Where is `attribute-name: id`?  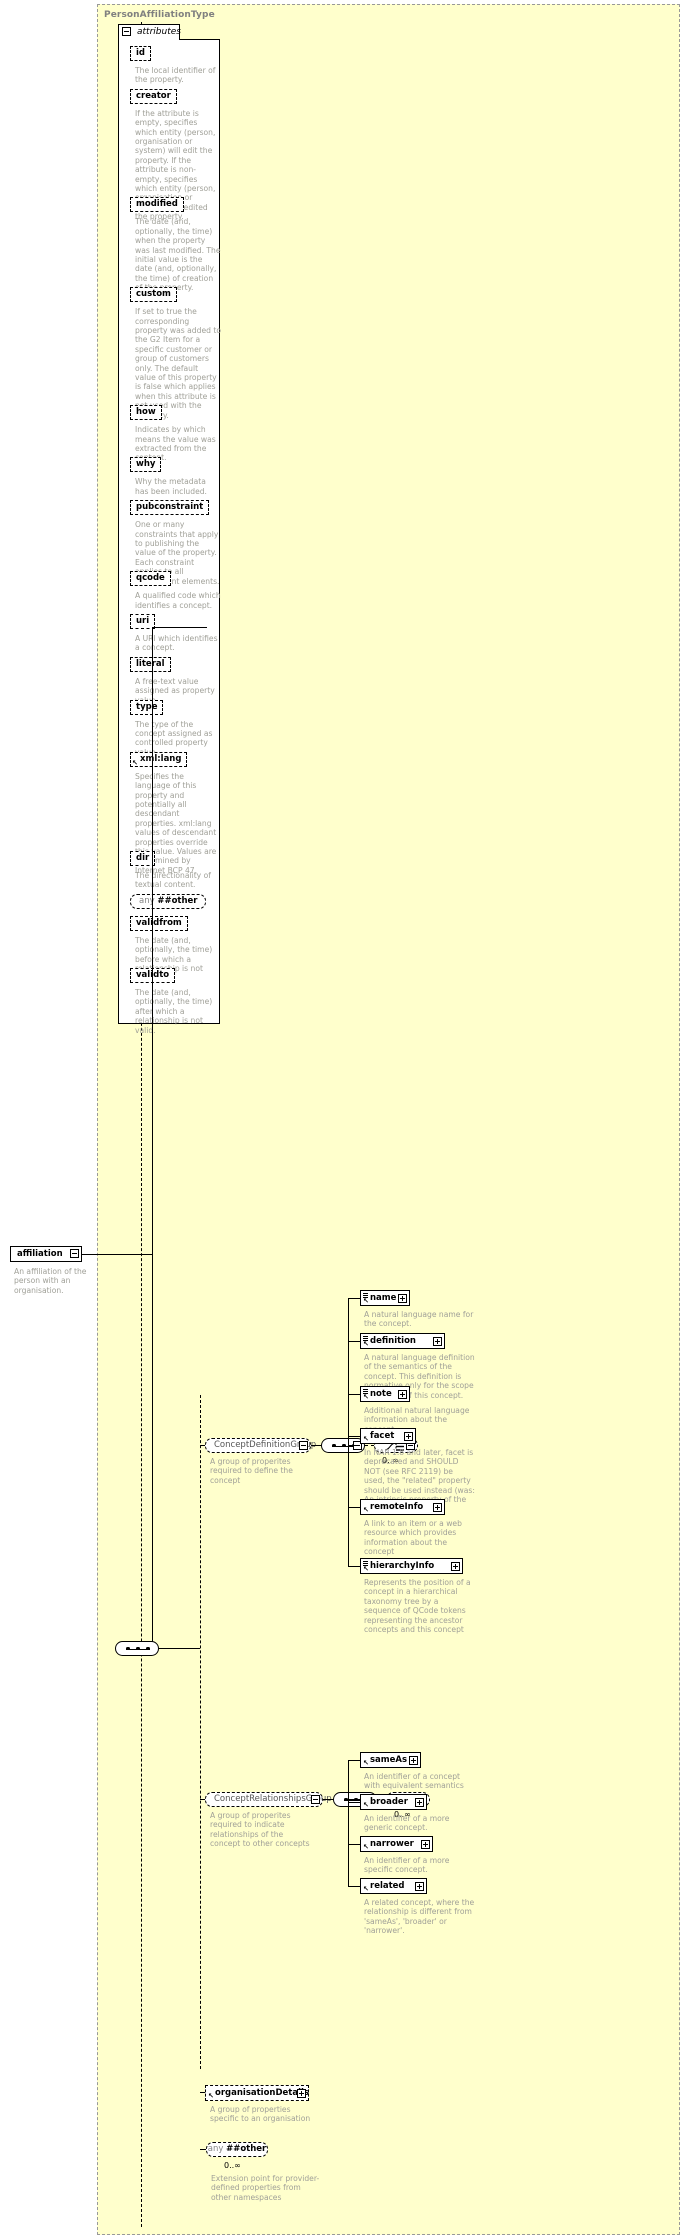 attribute-name: id is located at coordinates (140, 53).